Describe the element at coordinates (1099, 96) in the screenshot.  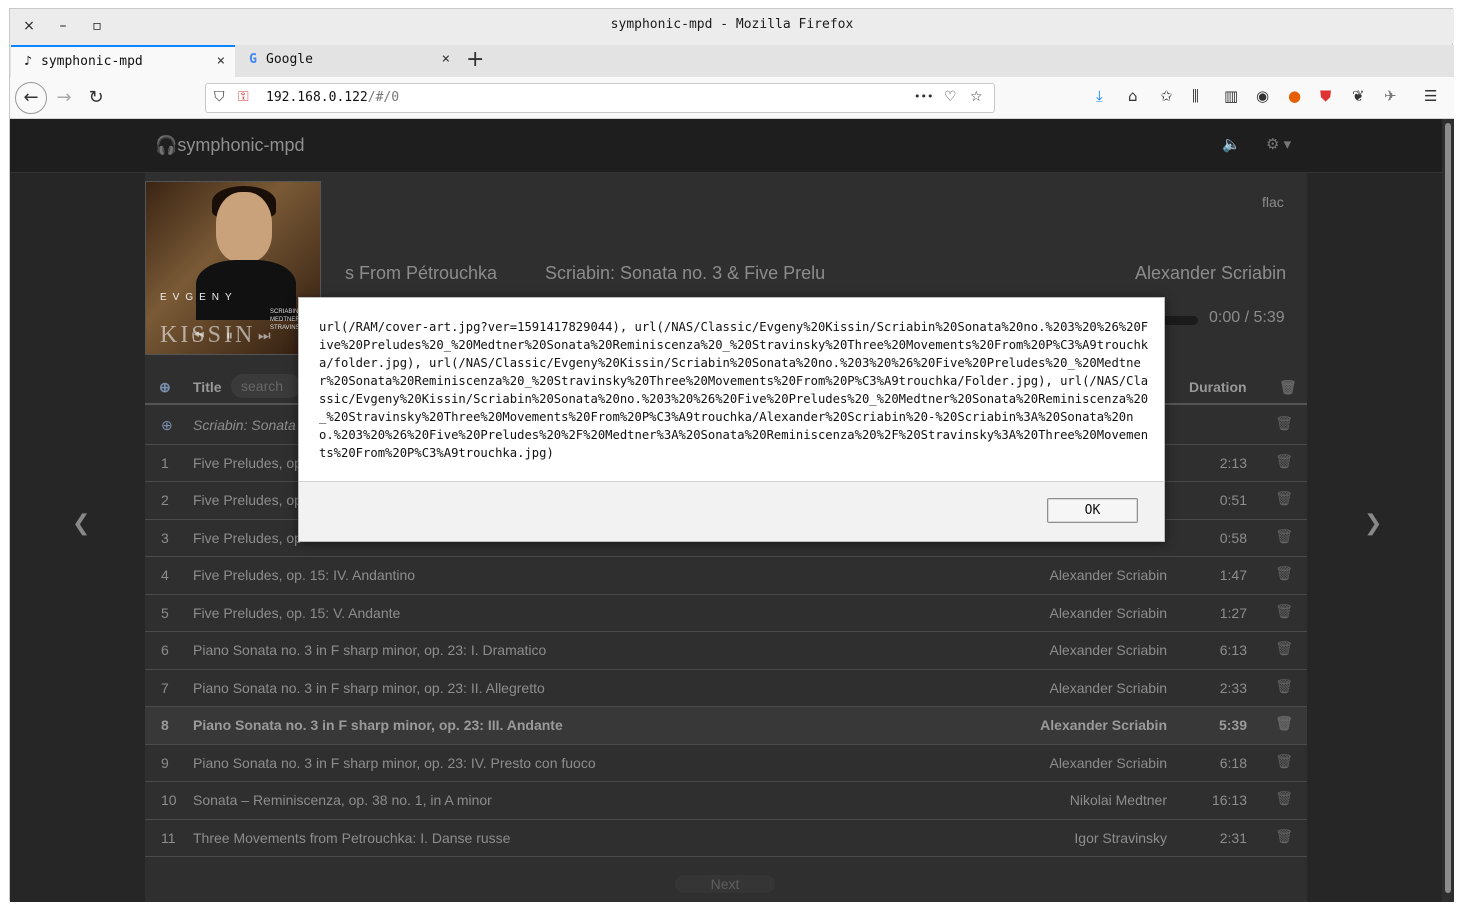
I see `downloads-icon: ⤓` at that location.